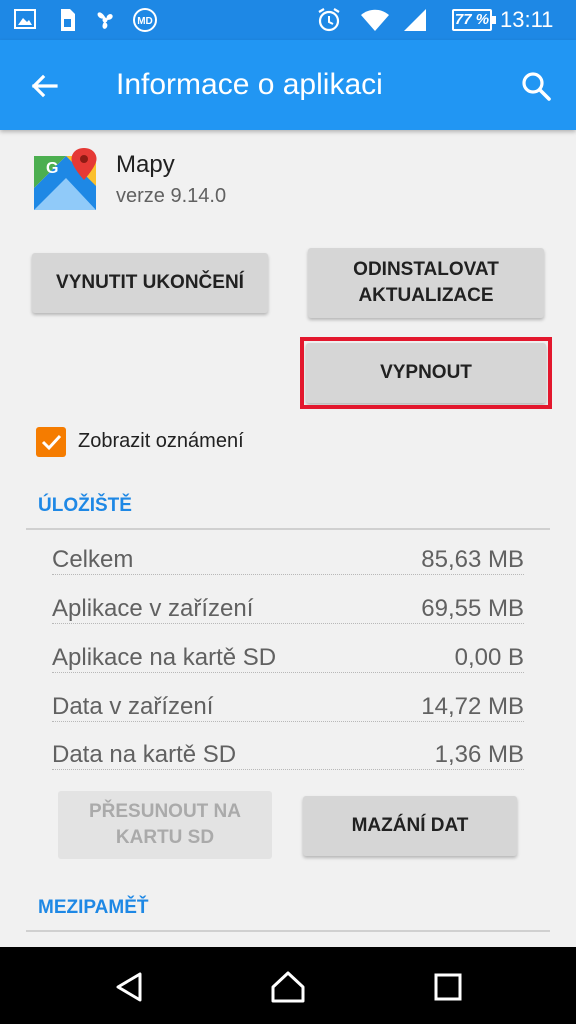 This screenshot has height=1024, width=576. What do you see at coordinates (161, 441) in the screenshot?
I see `show-notifications-label: Zobrazit oznámení` at bounding box center [161, 441].